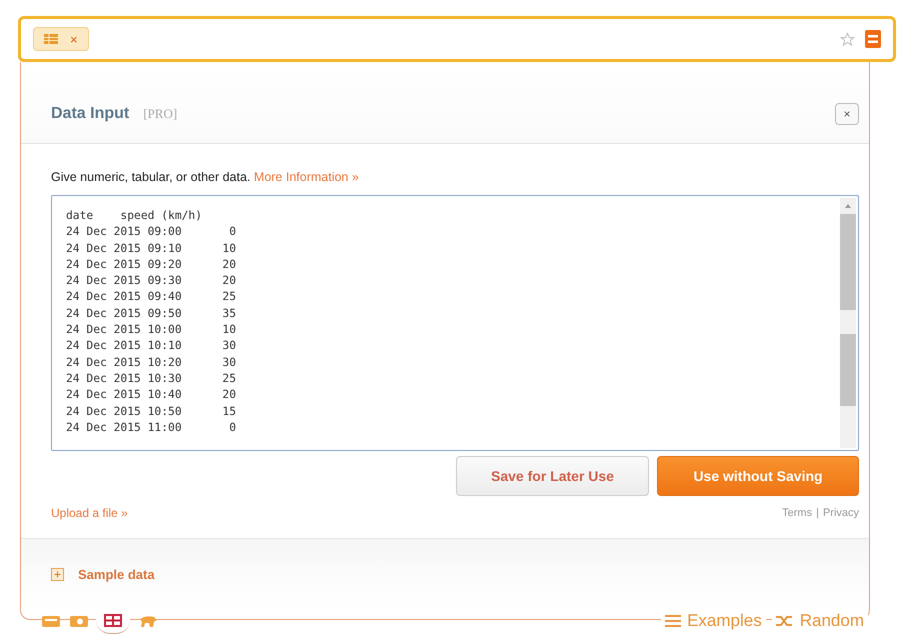 Image resolution: width=898 pixels, height=642 pixels. I want to click on pro-label: [PRO], so click(160, 114).